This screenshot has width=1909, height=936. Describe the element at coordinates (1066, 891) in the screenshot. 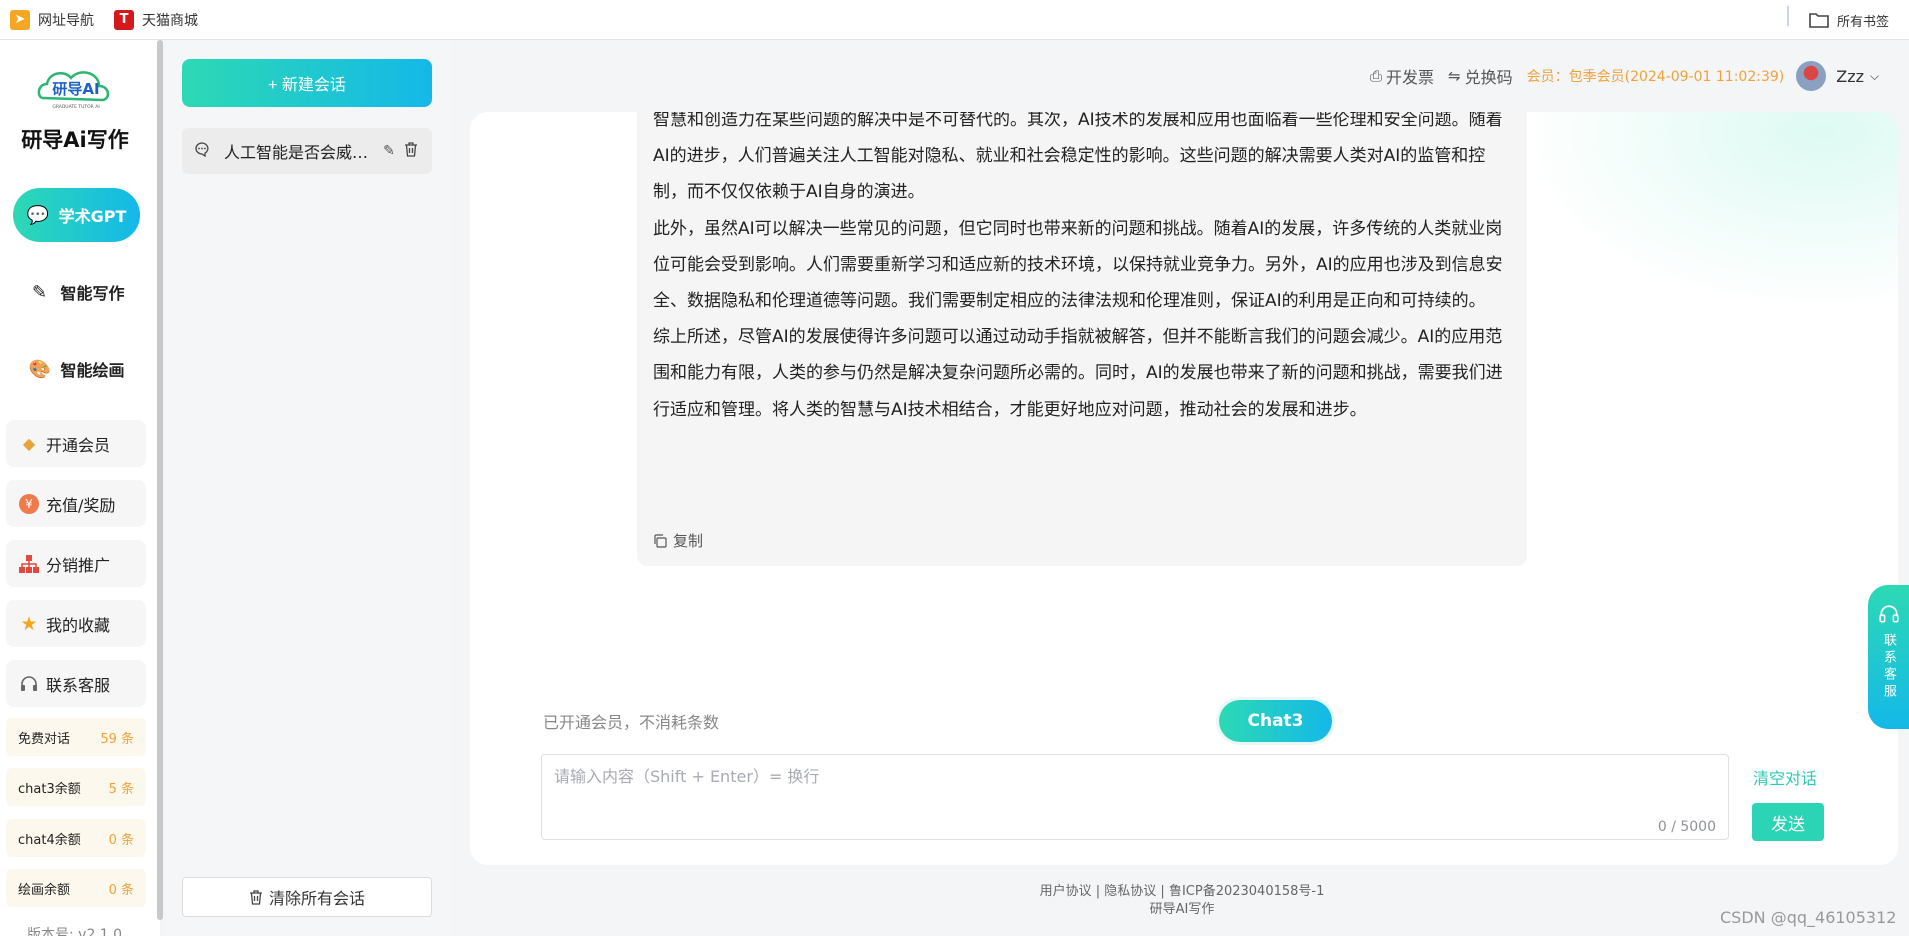

I see `user-agreement-link: 用户协议` at that location.